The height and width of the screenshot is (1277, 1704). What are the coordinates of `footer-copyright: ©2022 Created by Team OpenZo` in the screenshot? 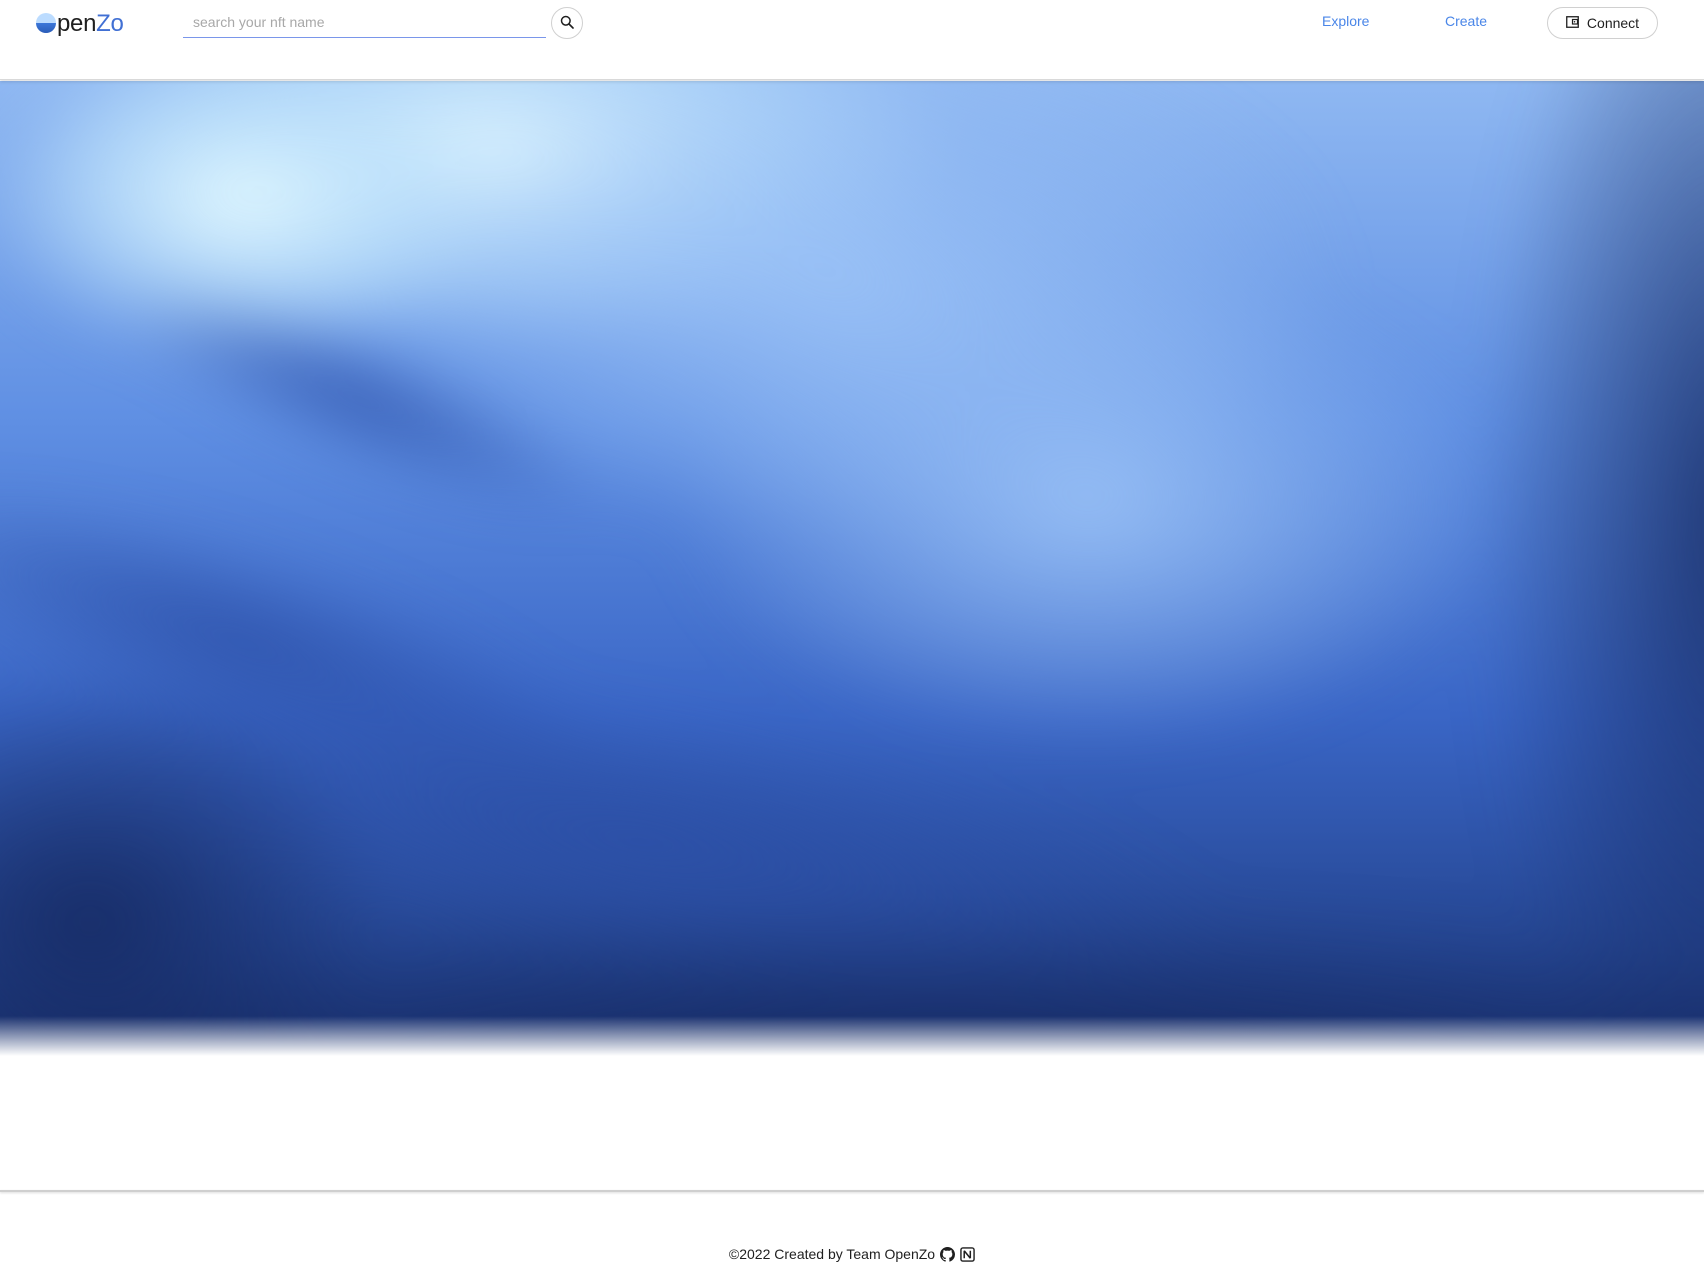 It's located at (832, 1254).